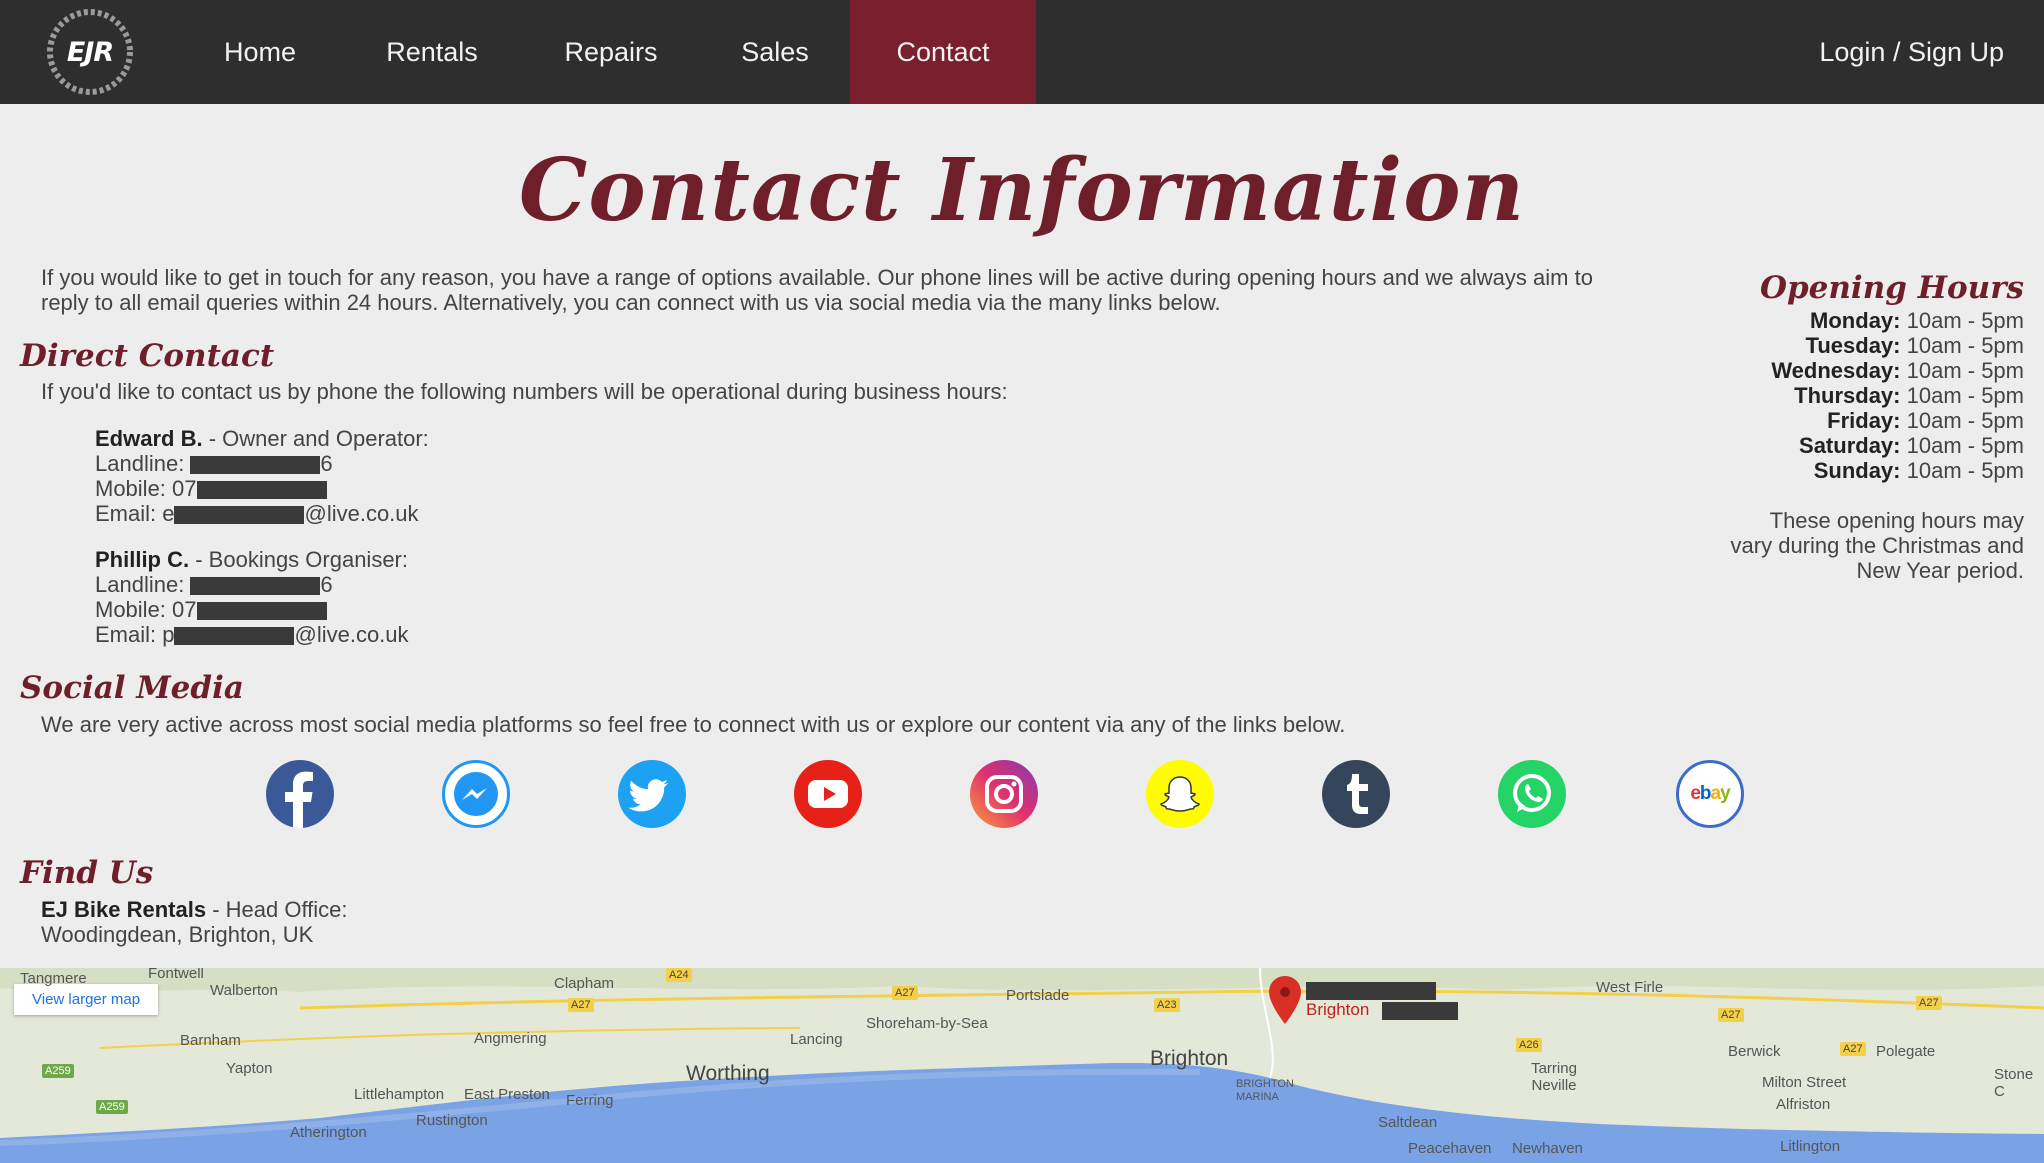  I want to click on email-label: Email: p, so click(135, 634).